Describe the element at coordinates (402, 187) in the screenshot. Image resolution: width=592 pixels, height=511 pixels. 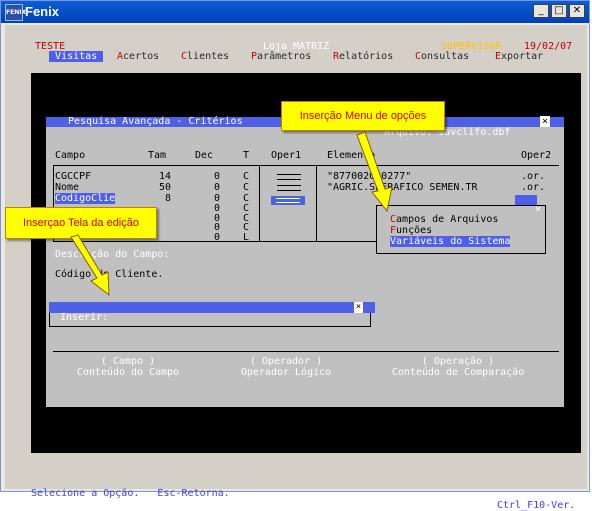
I see `cell-elemento: "AGRIC.SPERAFICO SEMEN.TR` at that location.